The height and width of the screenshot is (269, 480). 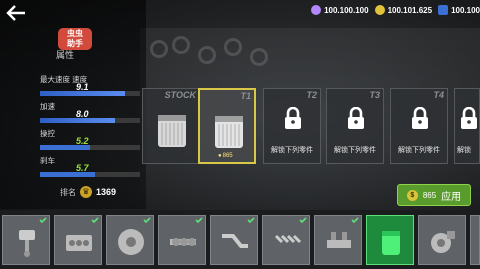 What do you see at coordinates (316, 10) in the screenshot?
I see `gear-coin-icon` at bounding box center [316, 10].